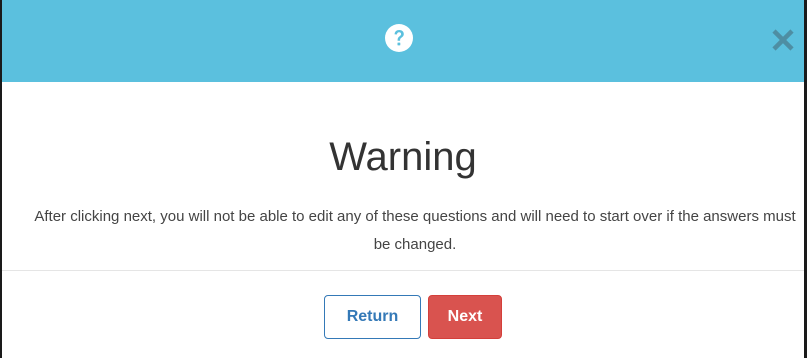  Describe the element at coordinates (372, 317) in the screenshot. I see `return-button: Return` at that location.